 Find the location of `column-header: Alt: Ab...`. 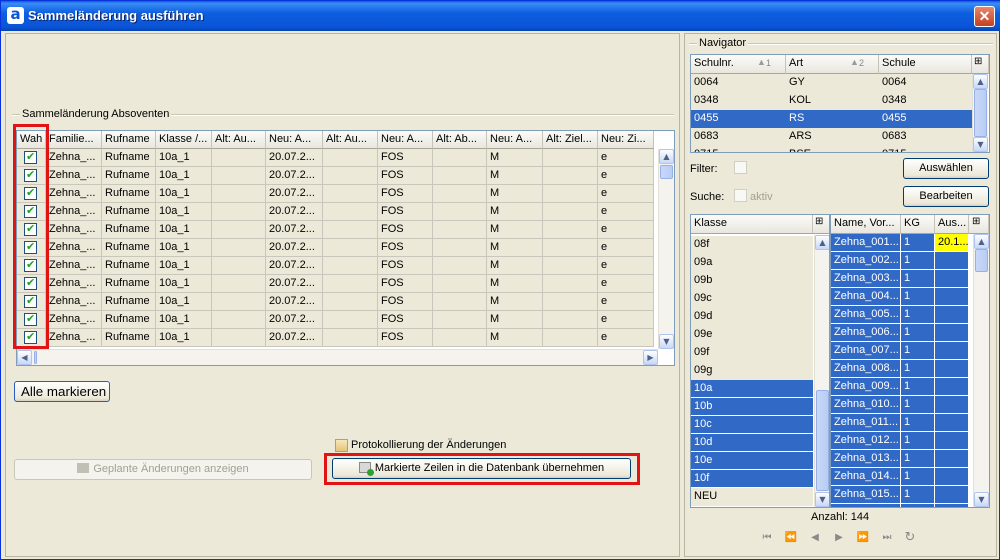

column-header: Alt: Ab... is located at coordinates (460, 140).